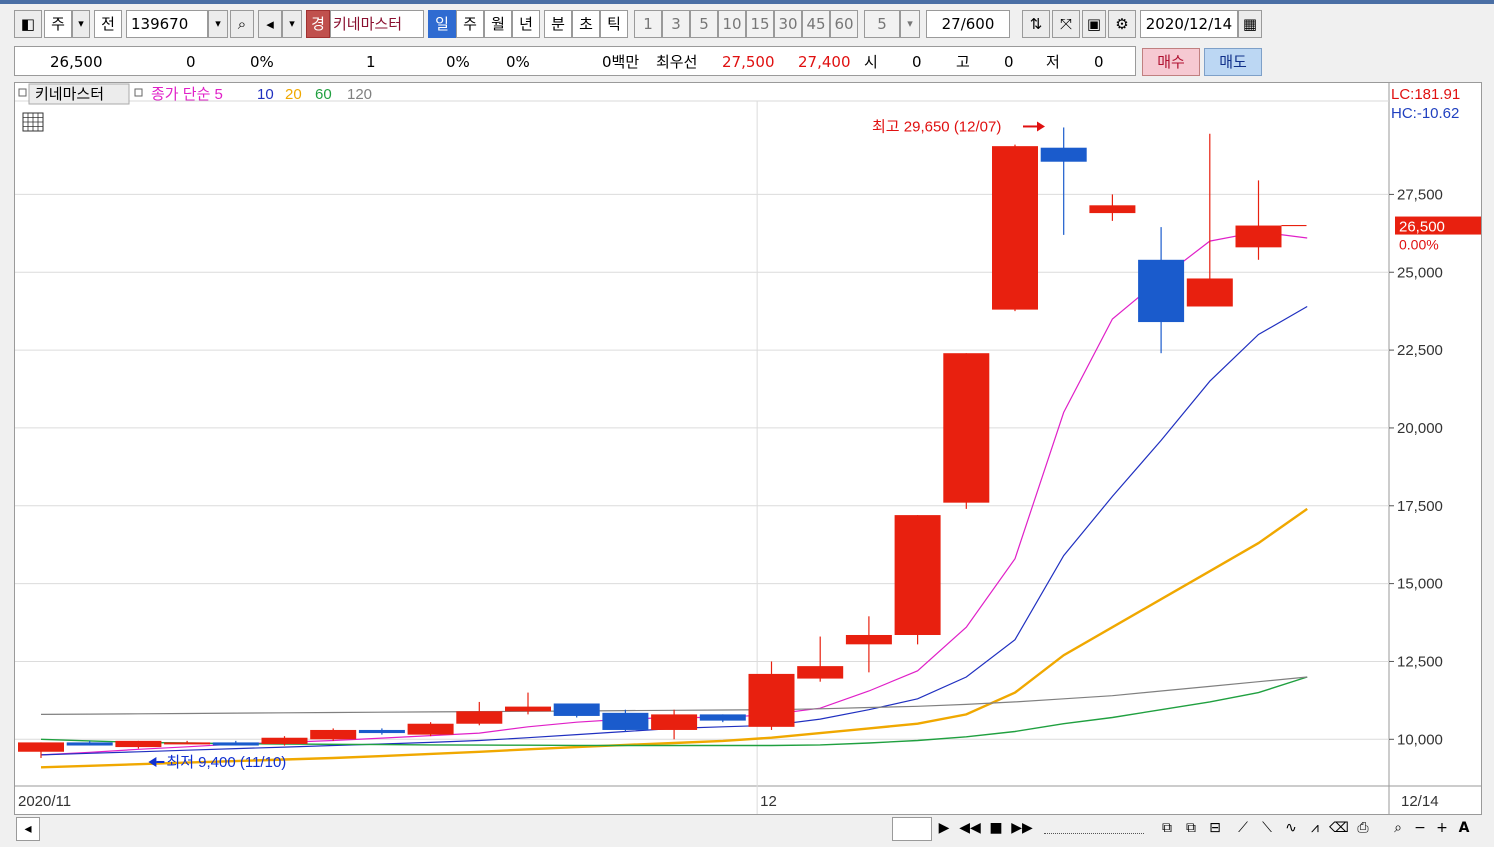 Image resolution: width=1494 pixels, height=847 pixels. What do you see at coordinates (1420, 739) in the screenshot?
I see `y-tick-label: 10,000` at bounding box center [1420, 739].